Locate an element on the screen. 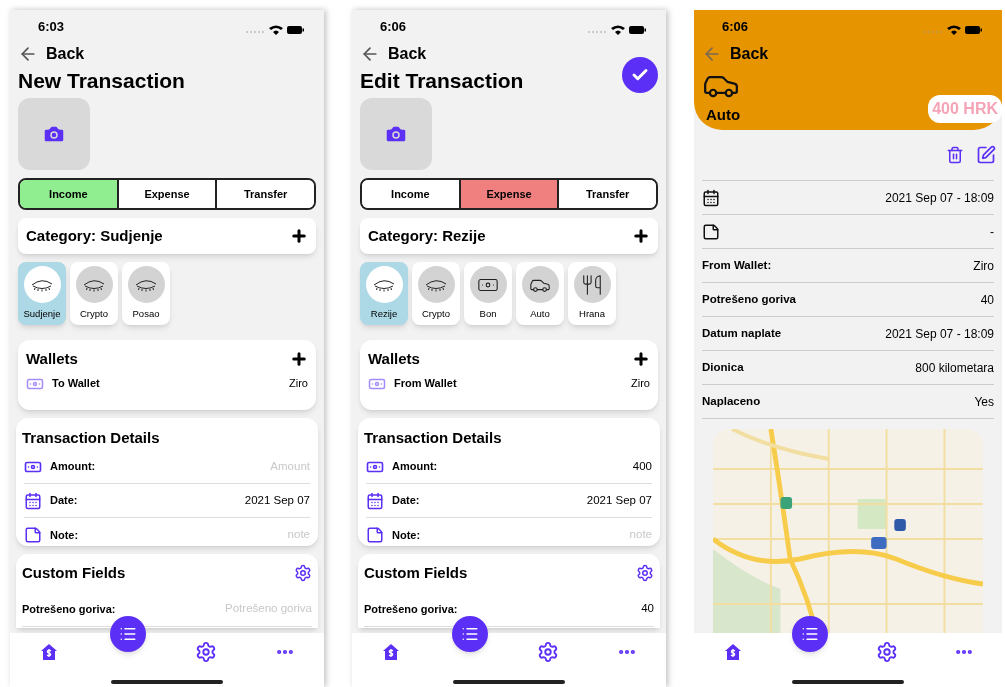 The height and width of the screenshot is (687, 1005). category-chip: Sudjenje is located at coordinates (42, 293).